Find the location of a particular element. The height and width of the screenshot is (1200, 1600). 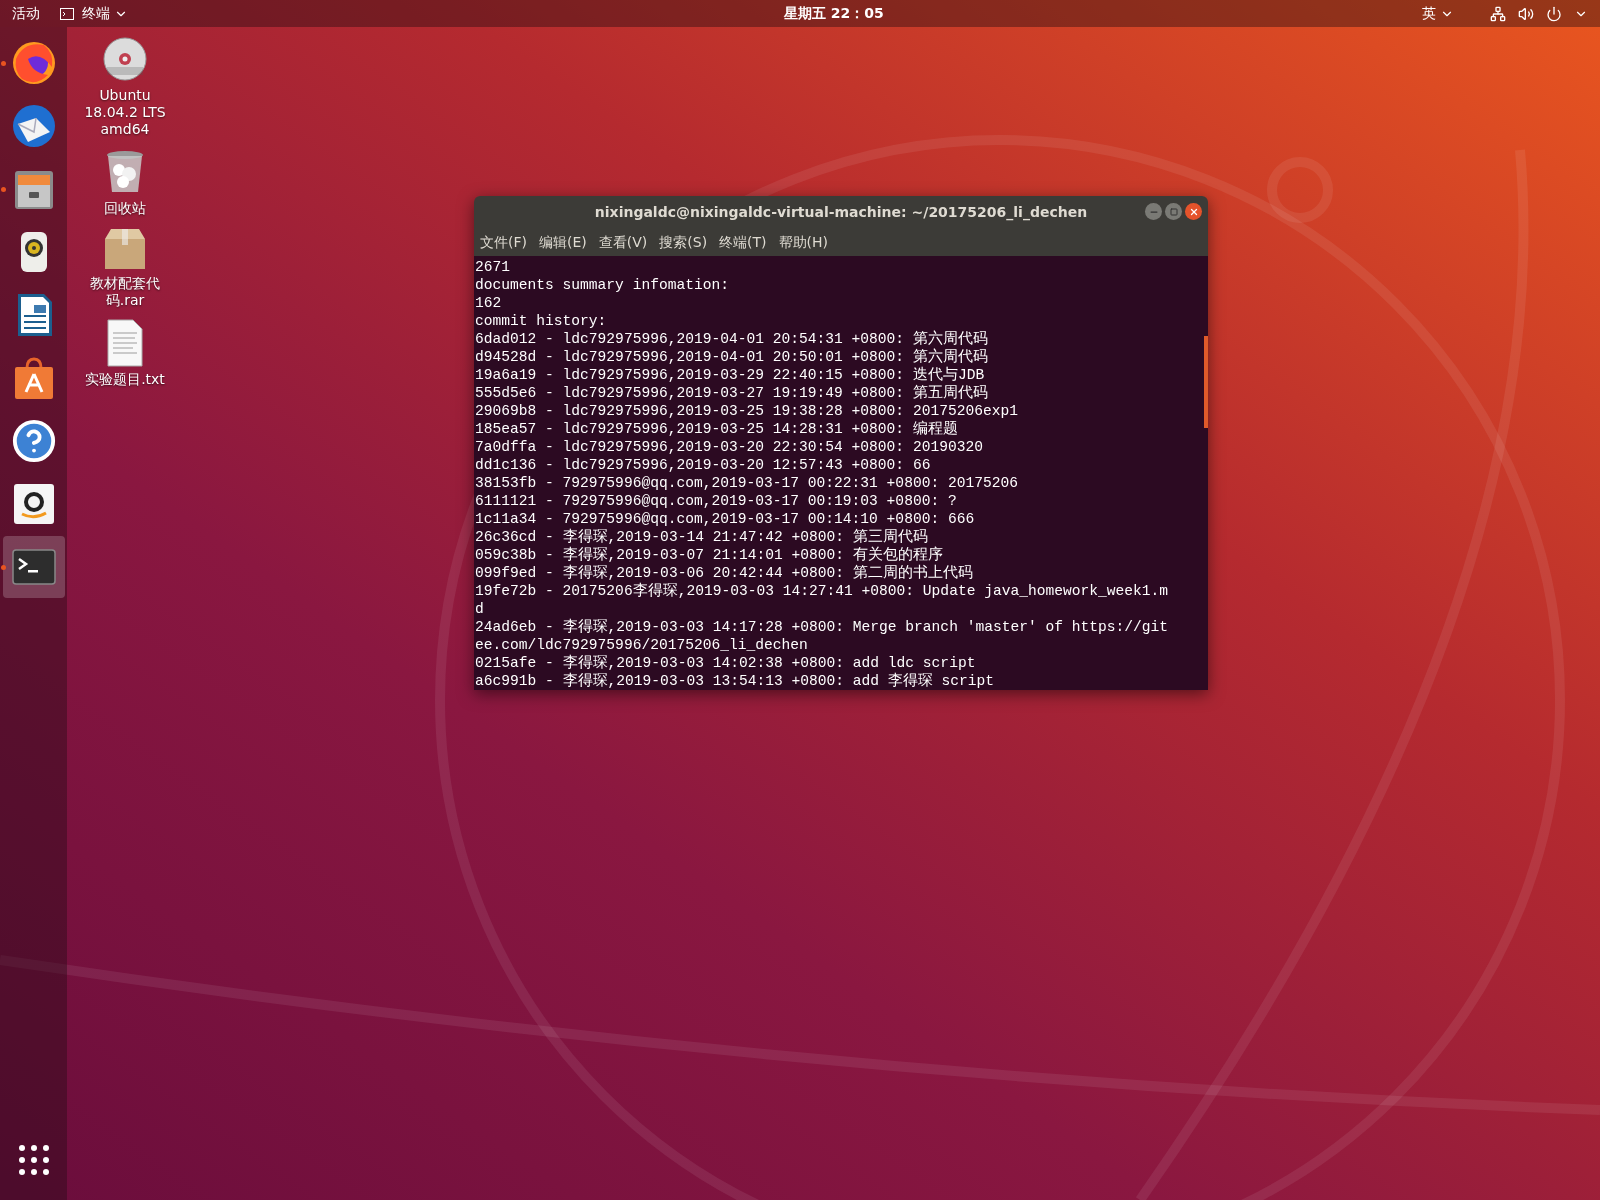

terminal-line: 7a0dffa - ldc792975996,2019-03-20 22:30:54 +0800: 20190320 is located at coordinates (729, 447).